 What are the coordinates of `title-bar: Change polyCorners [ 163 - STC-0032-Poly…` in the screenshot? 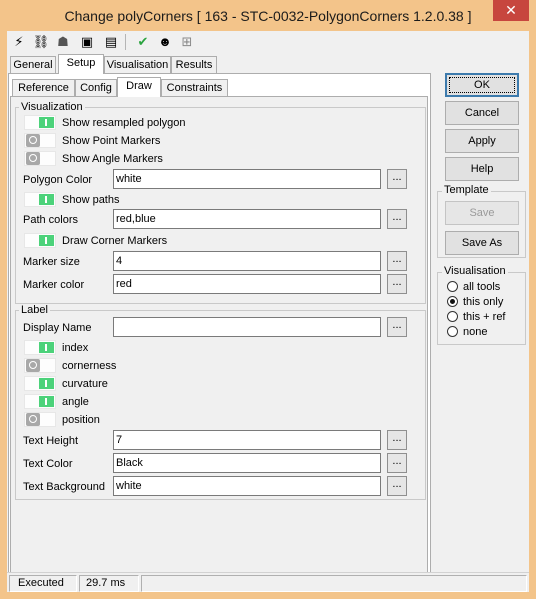 It's located at (268, 16).